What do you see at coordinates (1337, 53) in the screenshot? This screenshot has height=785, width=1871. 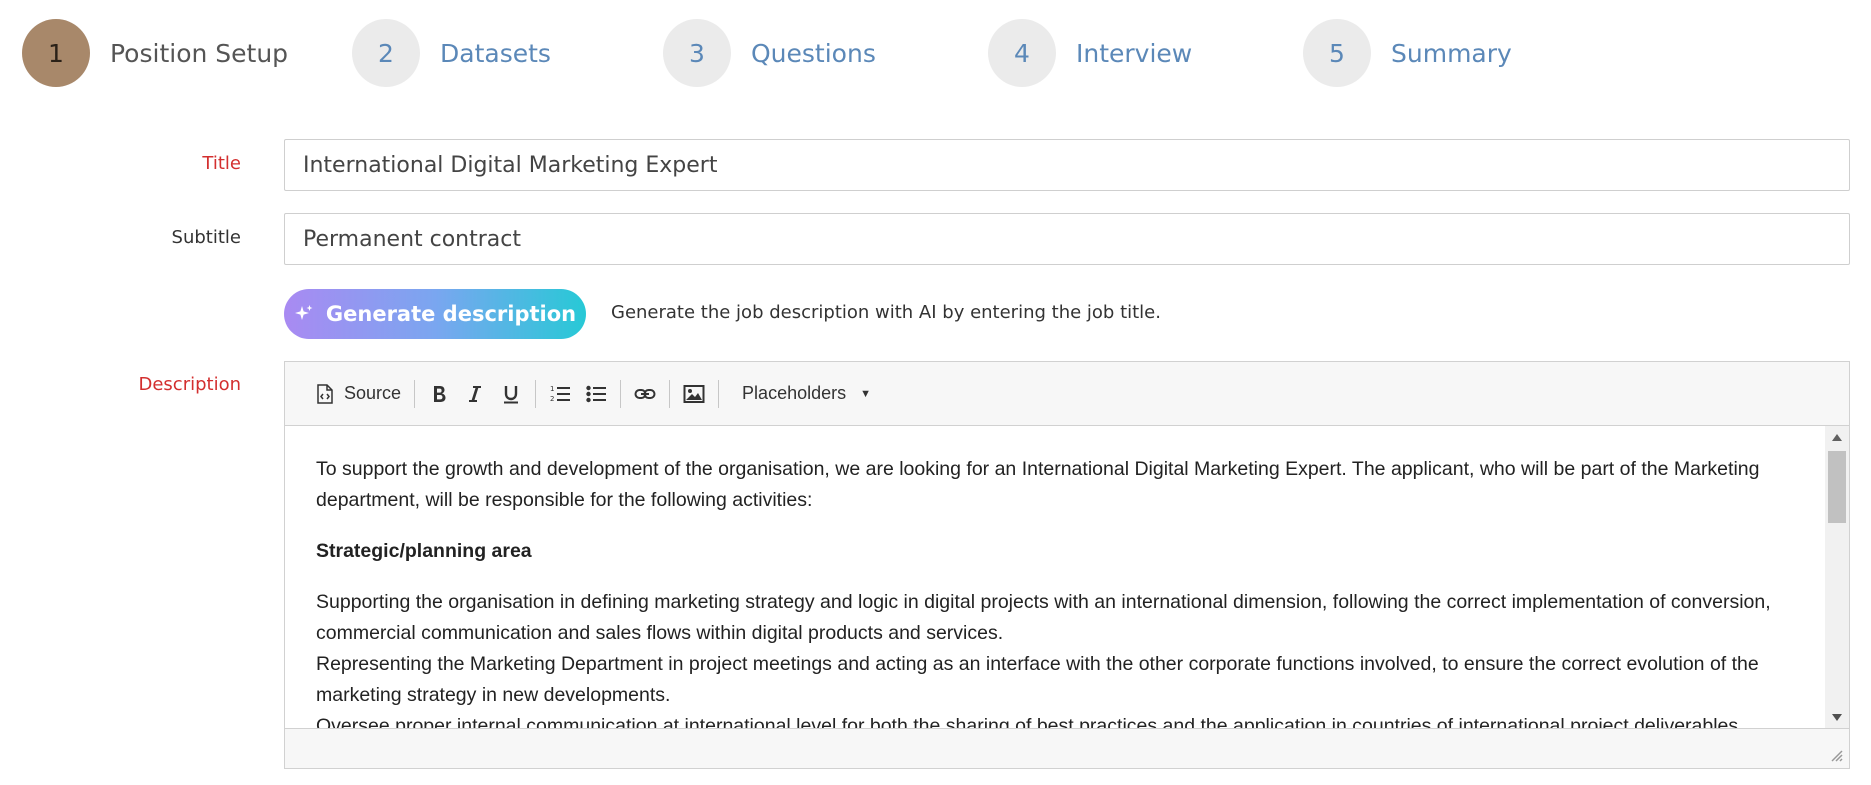 I see `step-number: 5` at bounding box center [1337, 53].